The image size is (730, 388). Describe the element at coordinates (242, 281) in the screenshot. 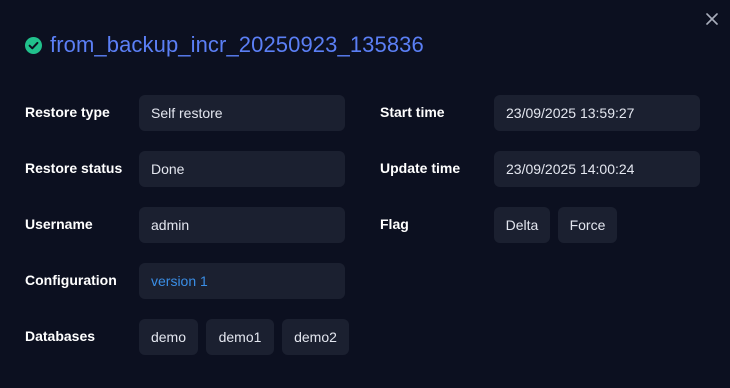

I see `configuration-version-link: version 1` at that location.